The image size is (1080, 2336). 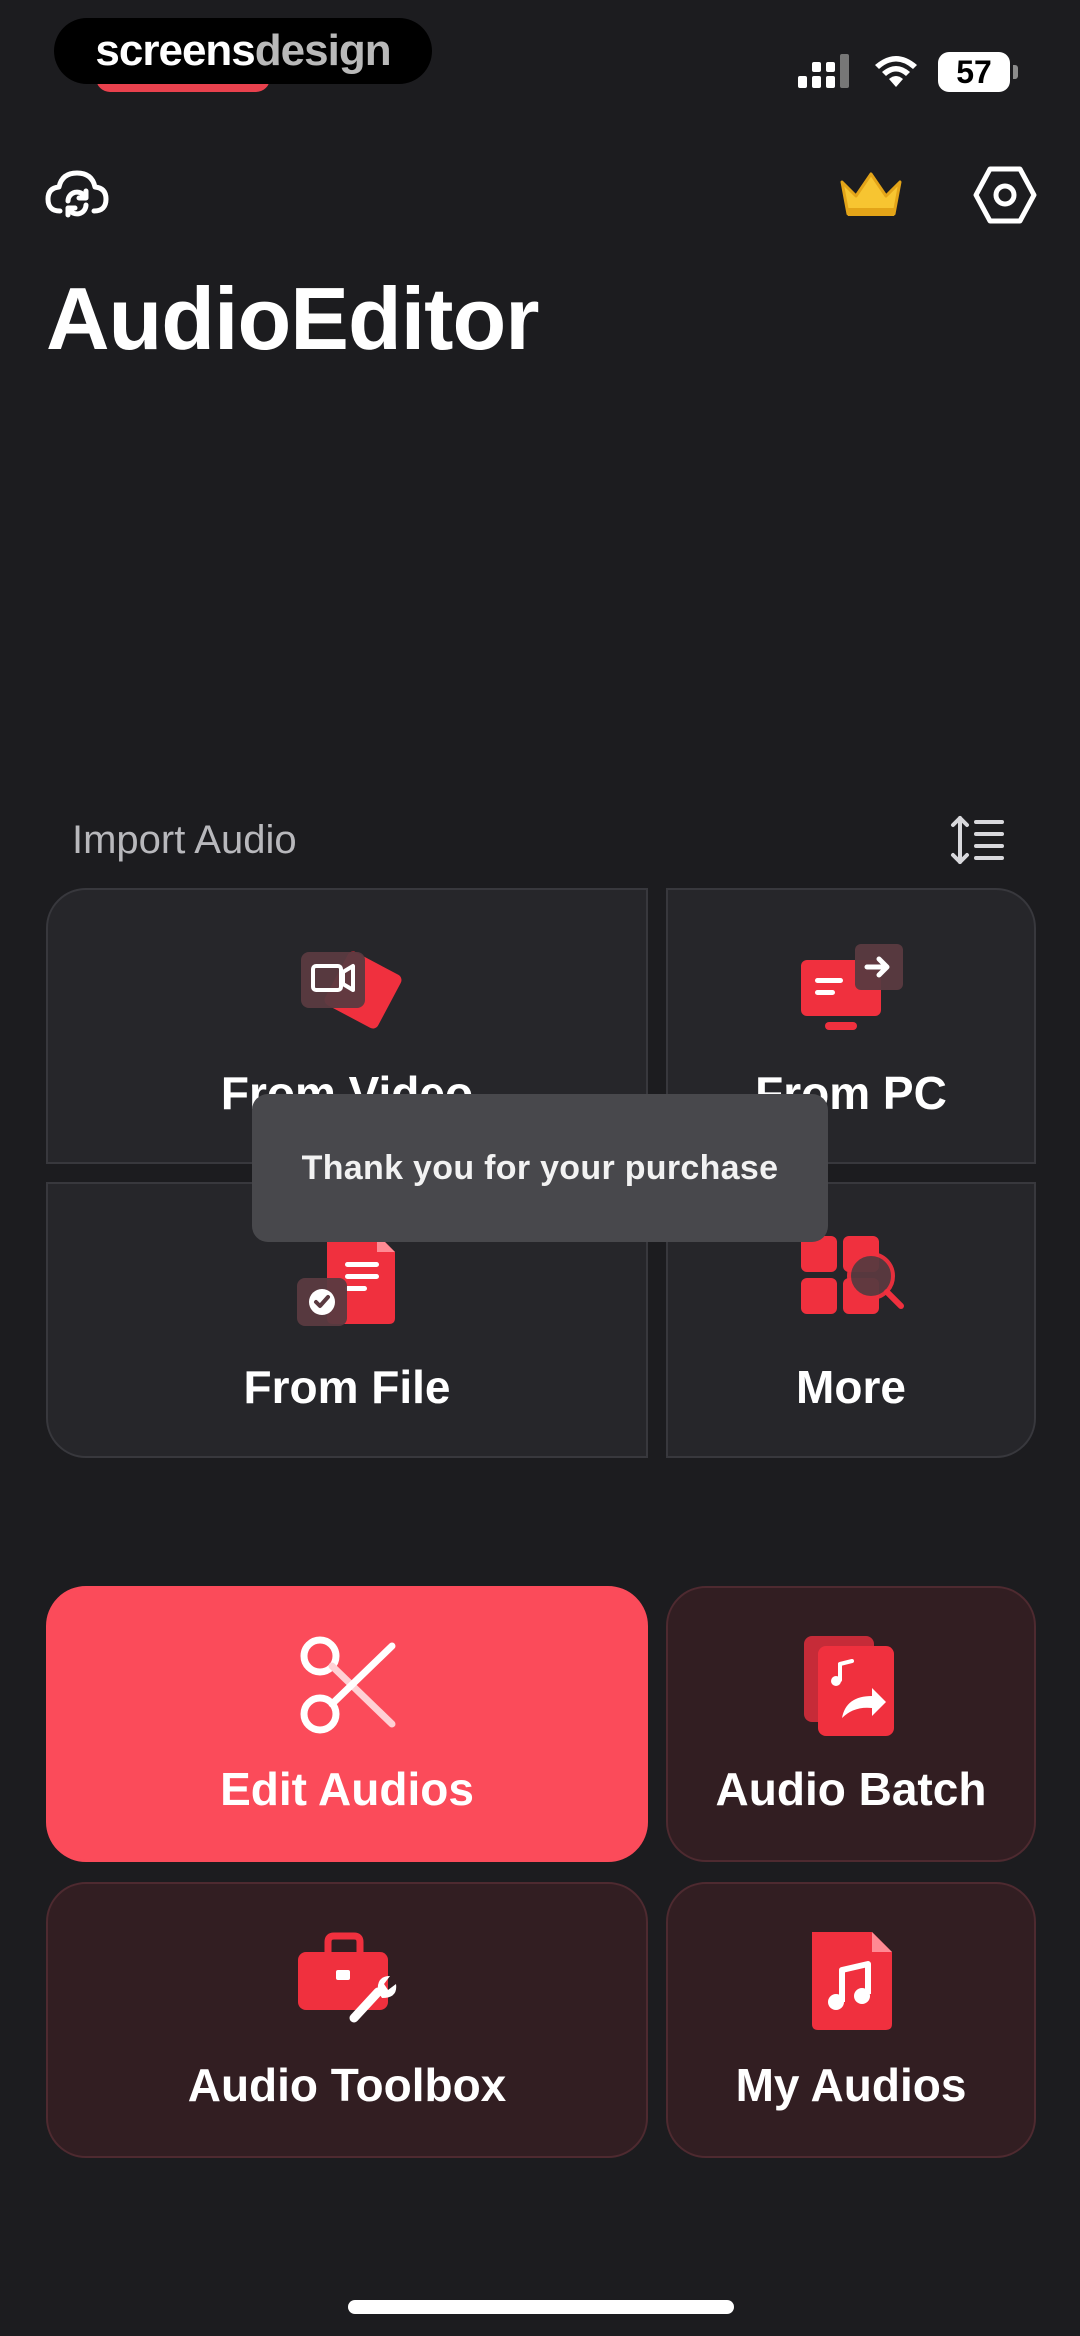 I want to click on audio-batch-icon, so click(x=851, y=1685).